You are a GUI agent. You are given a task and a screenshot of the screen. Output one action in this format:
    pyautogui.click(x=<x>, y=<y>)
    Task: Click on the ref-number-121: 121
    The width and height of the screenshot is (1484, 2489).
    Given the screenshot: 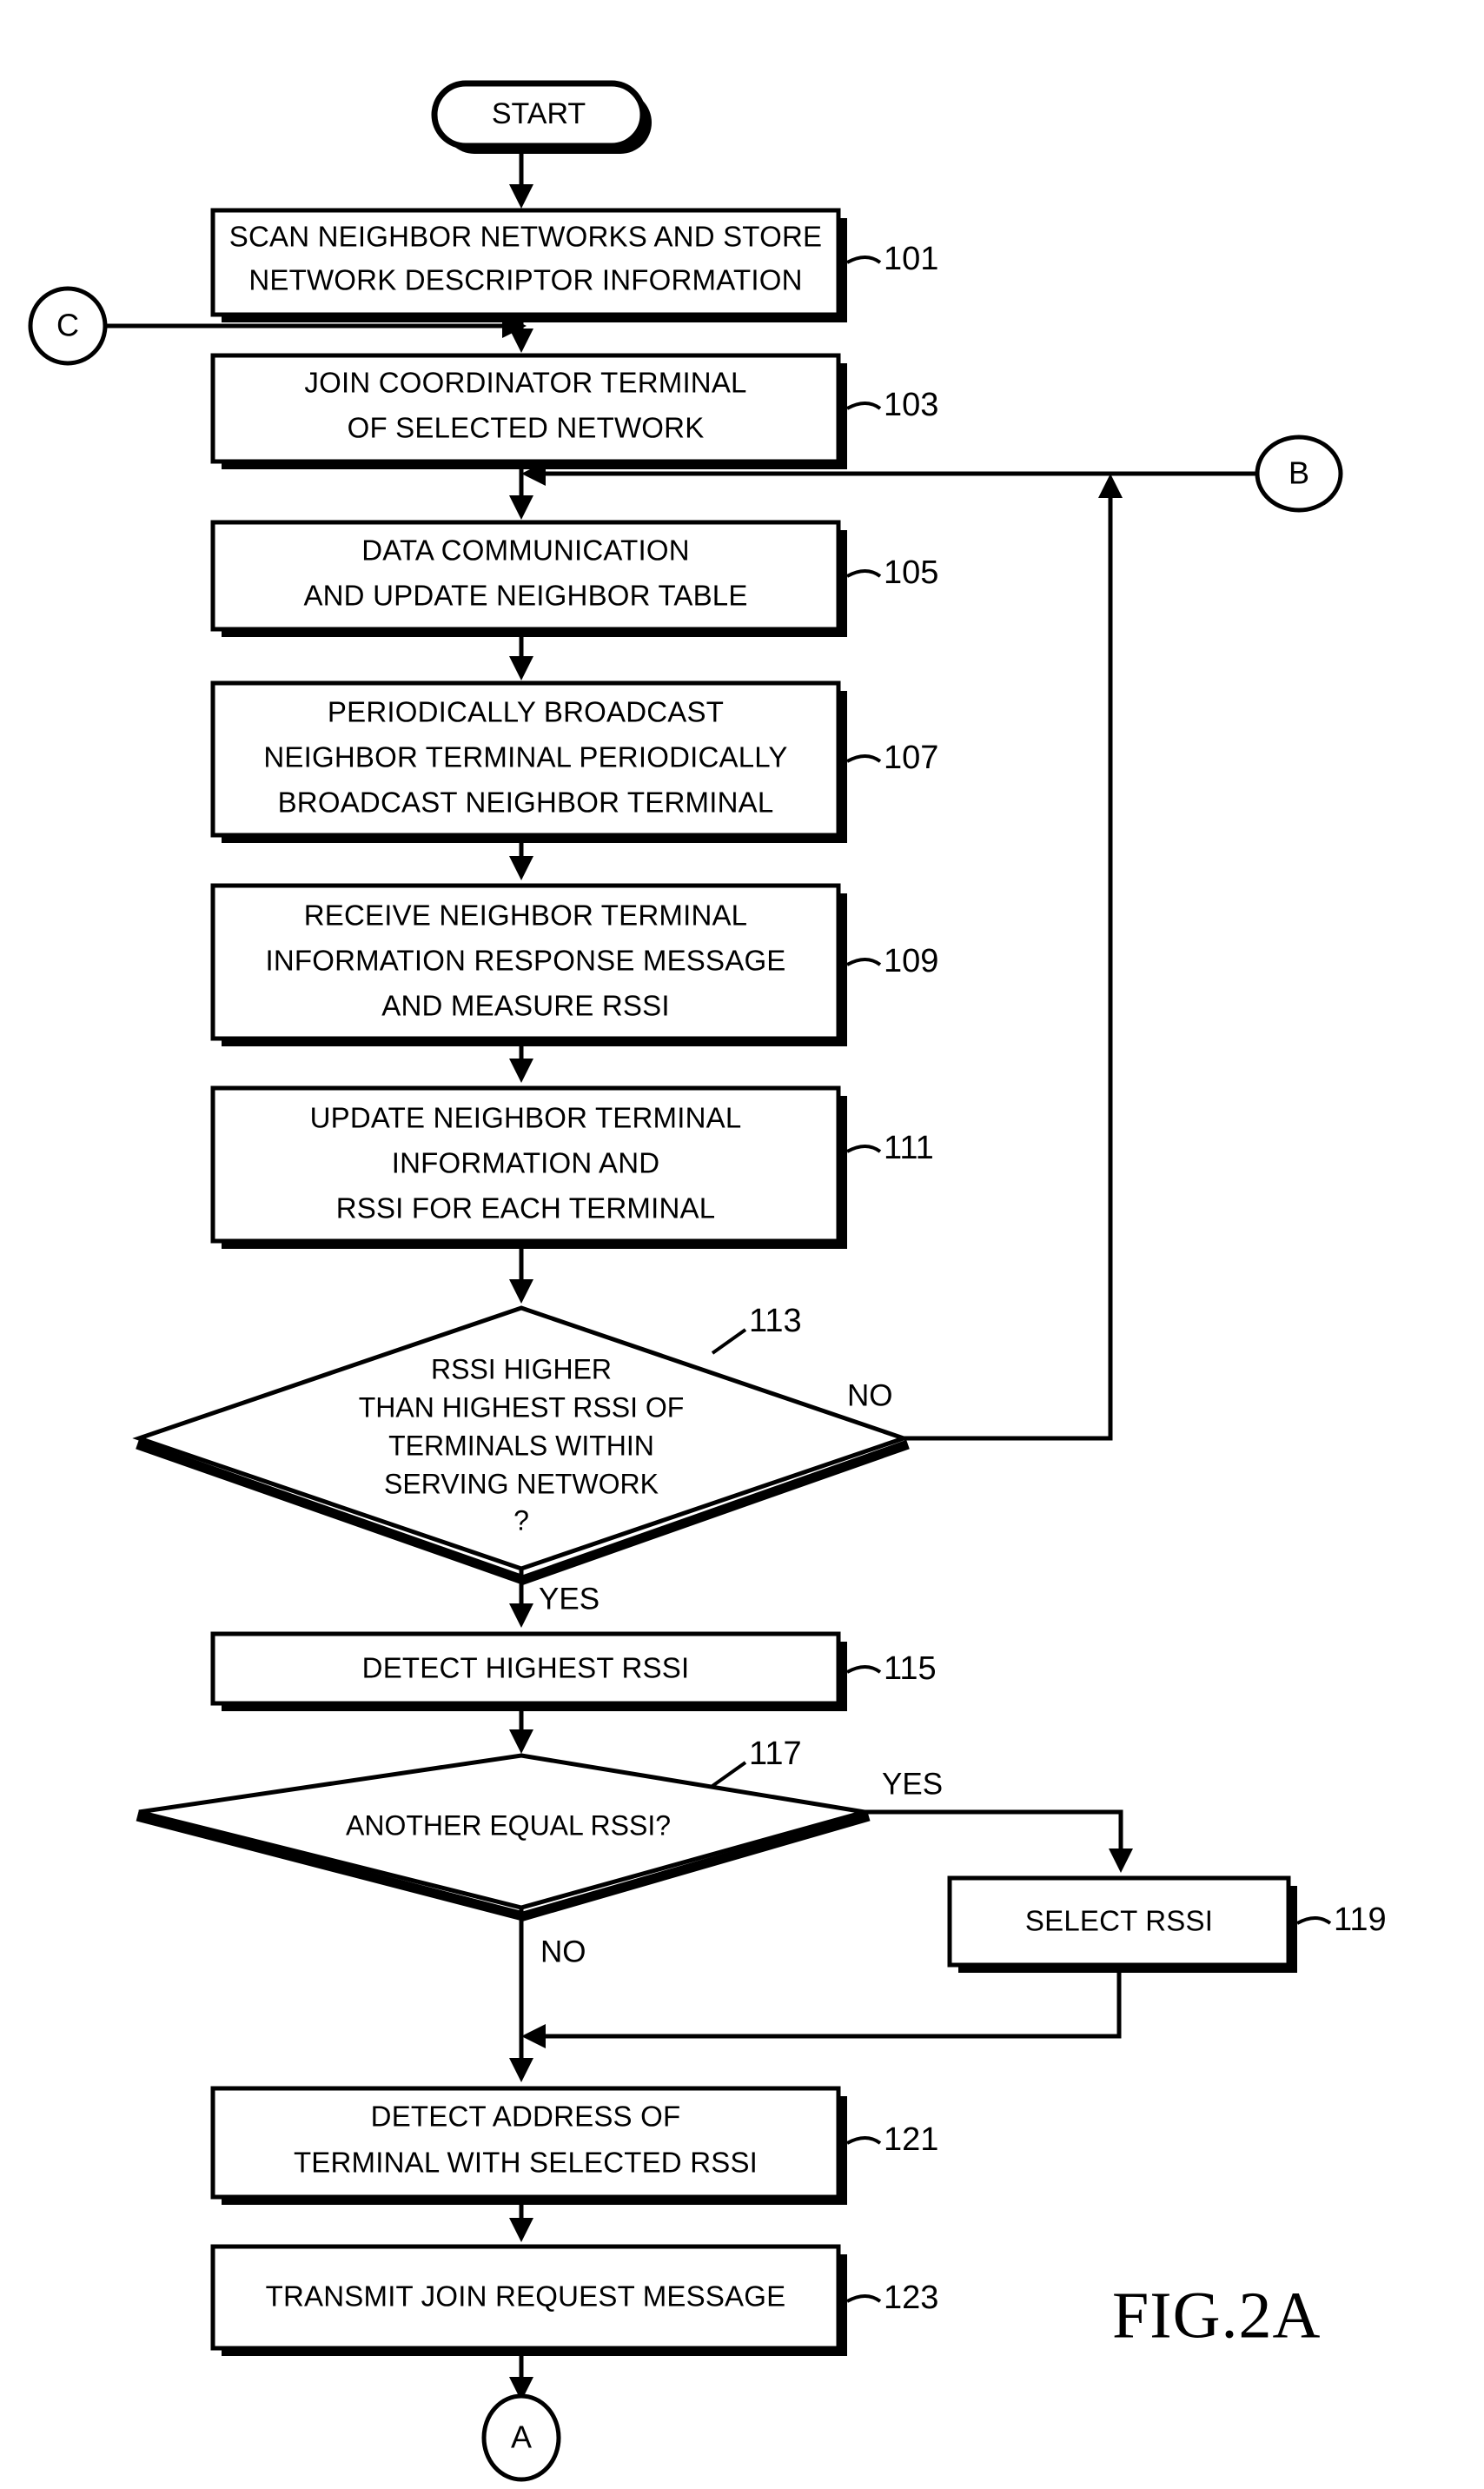 What is the action you would take?
    pyautogui.click(x=911, y=2139)
    